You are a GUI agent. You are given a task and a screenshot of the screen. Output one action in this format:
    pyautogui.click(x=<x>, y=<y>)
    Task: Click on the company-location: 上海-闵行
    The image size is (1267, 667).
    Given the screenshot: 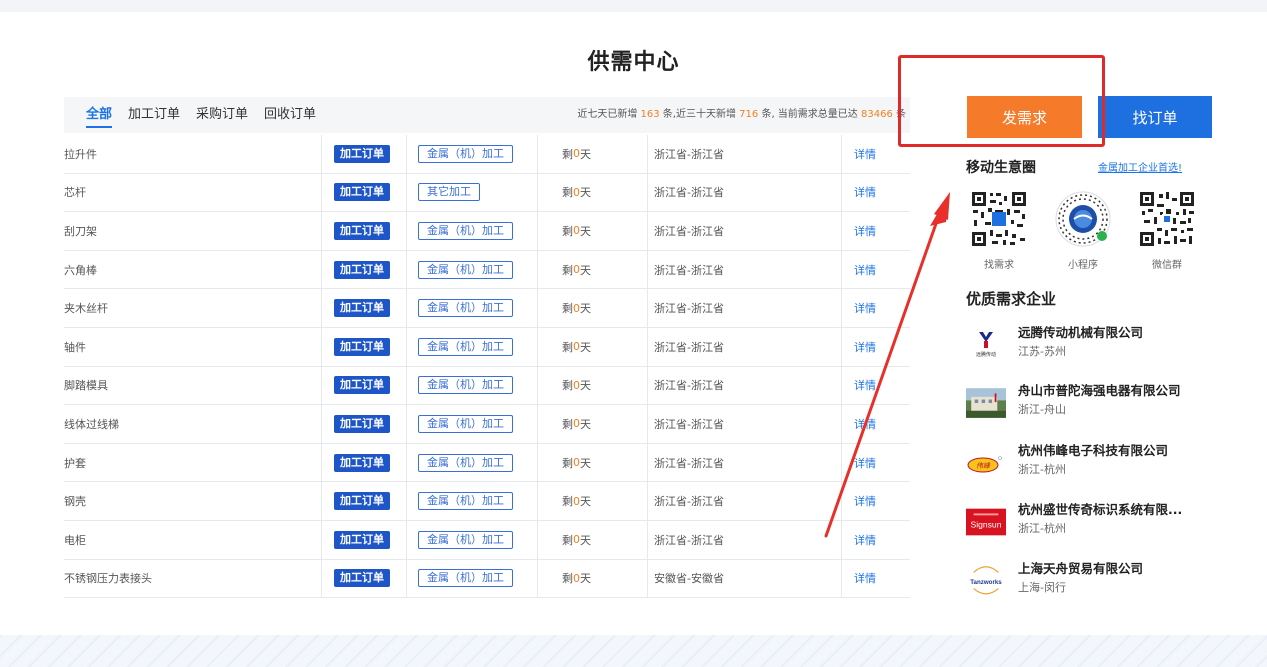 What is the action you would take?
    pyautogui.click(x=1042, y=587)
    